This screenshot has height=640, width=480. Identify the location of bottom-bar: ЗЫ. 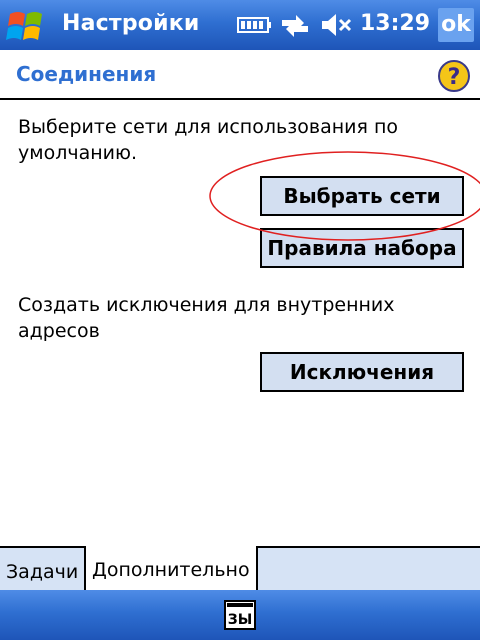
(240, 615).